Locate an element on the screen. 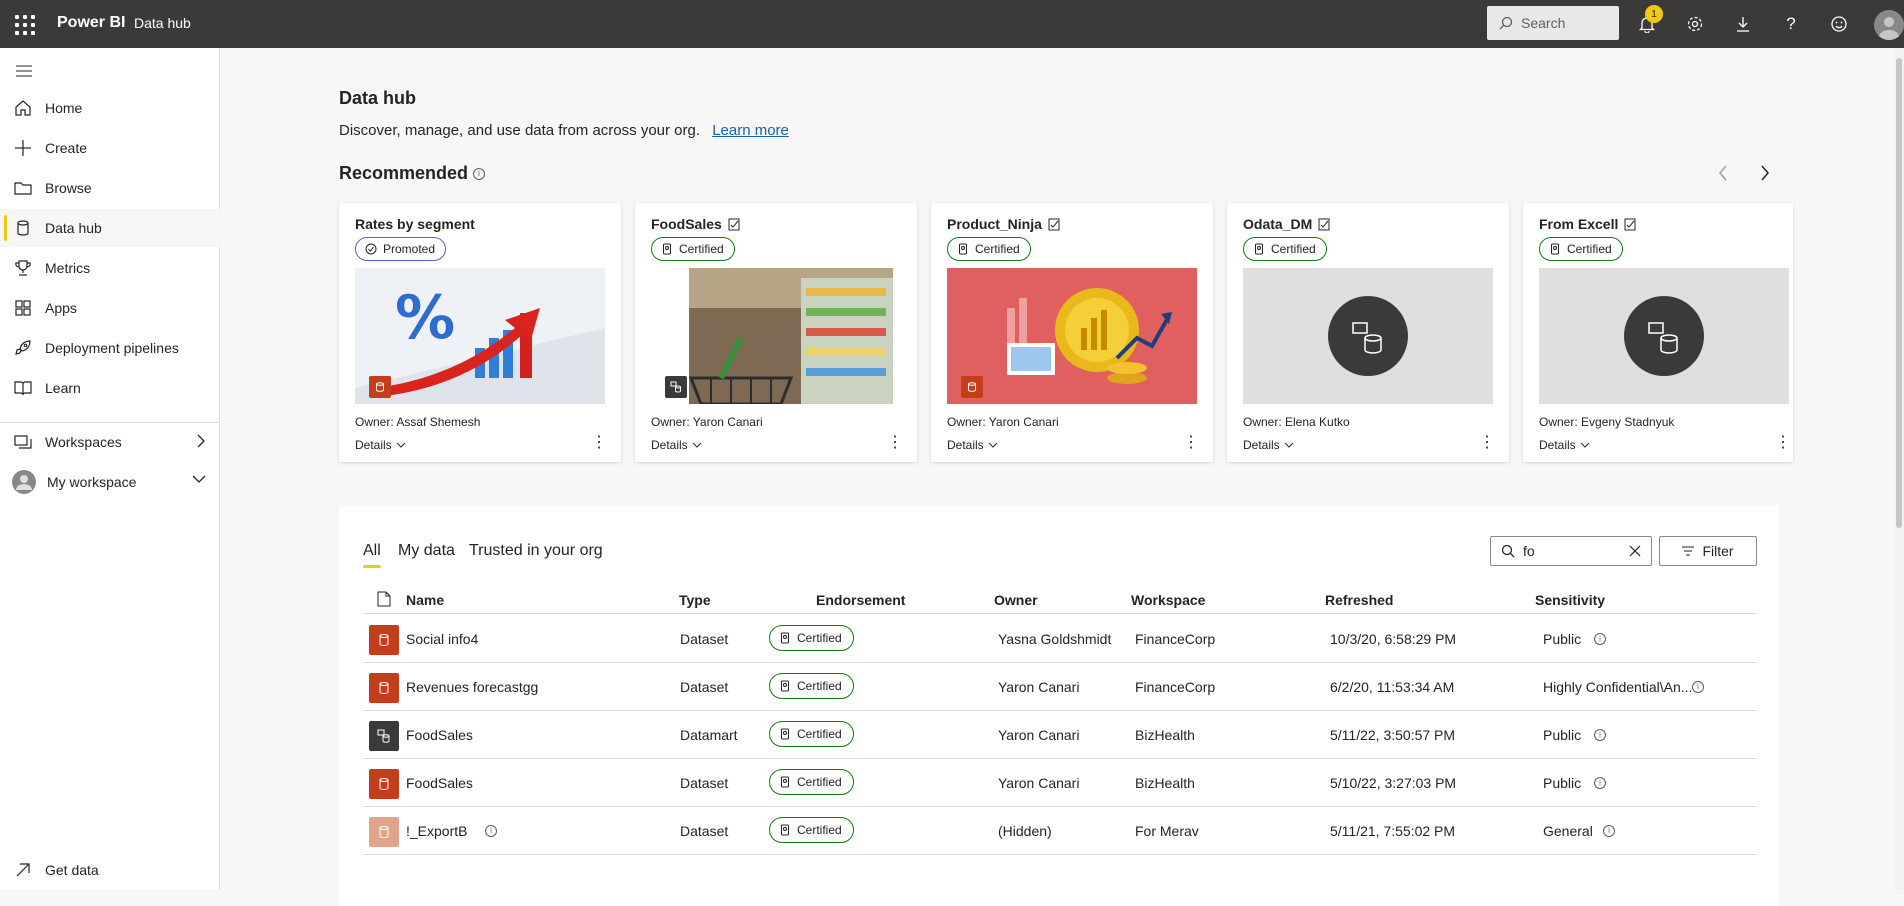 This screenshot has height=906, width=1904. row-name: !_ExportB is located at coordinates (436, 831).